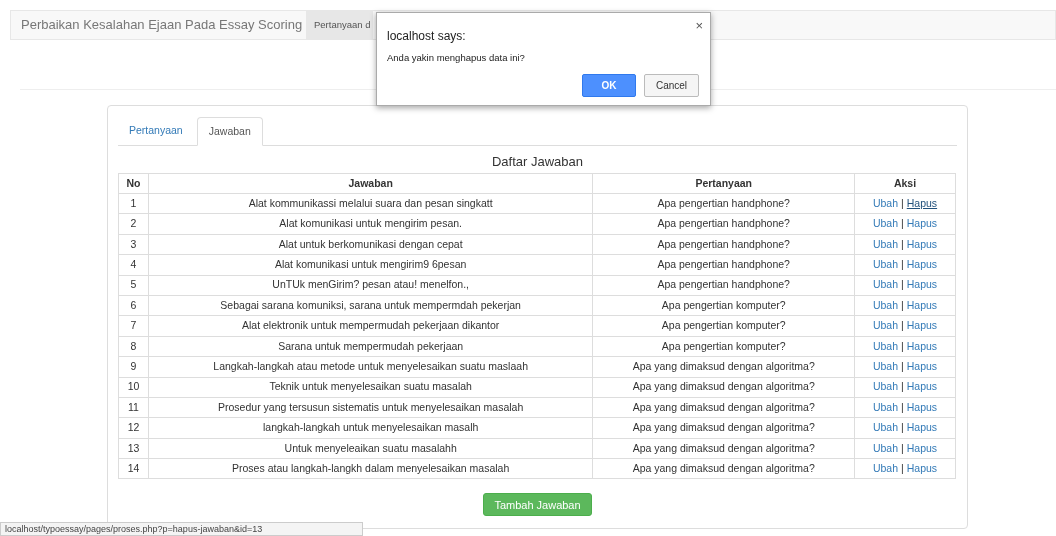 The image size is (1056, 536). What do you see at coordinates (133, 448) in the screenshot?
I see `table-cell: 13` at bounding box center [133, 448].